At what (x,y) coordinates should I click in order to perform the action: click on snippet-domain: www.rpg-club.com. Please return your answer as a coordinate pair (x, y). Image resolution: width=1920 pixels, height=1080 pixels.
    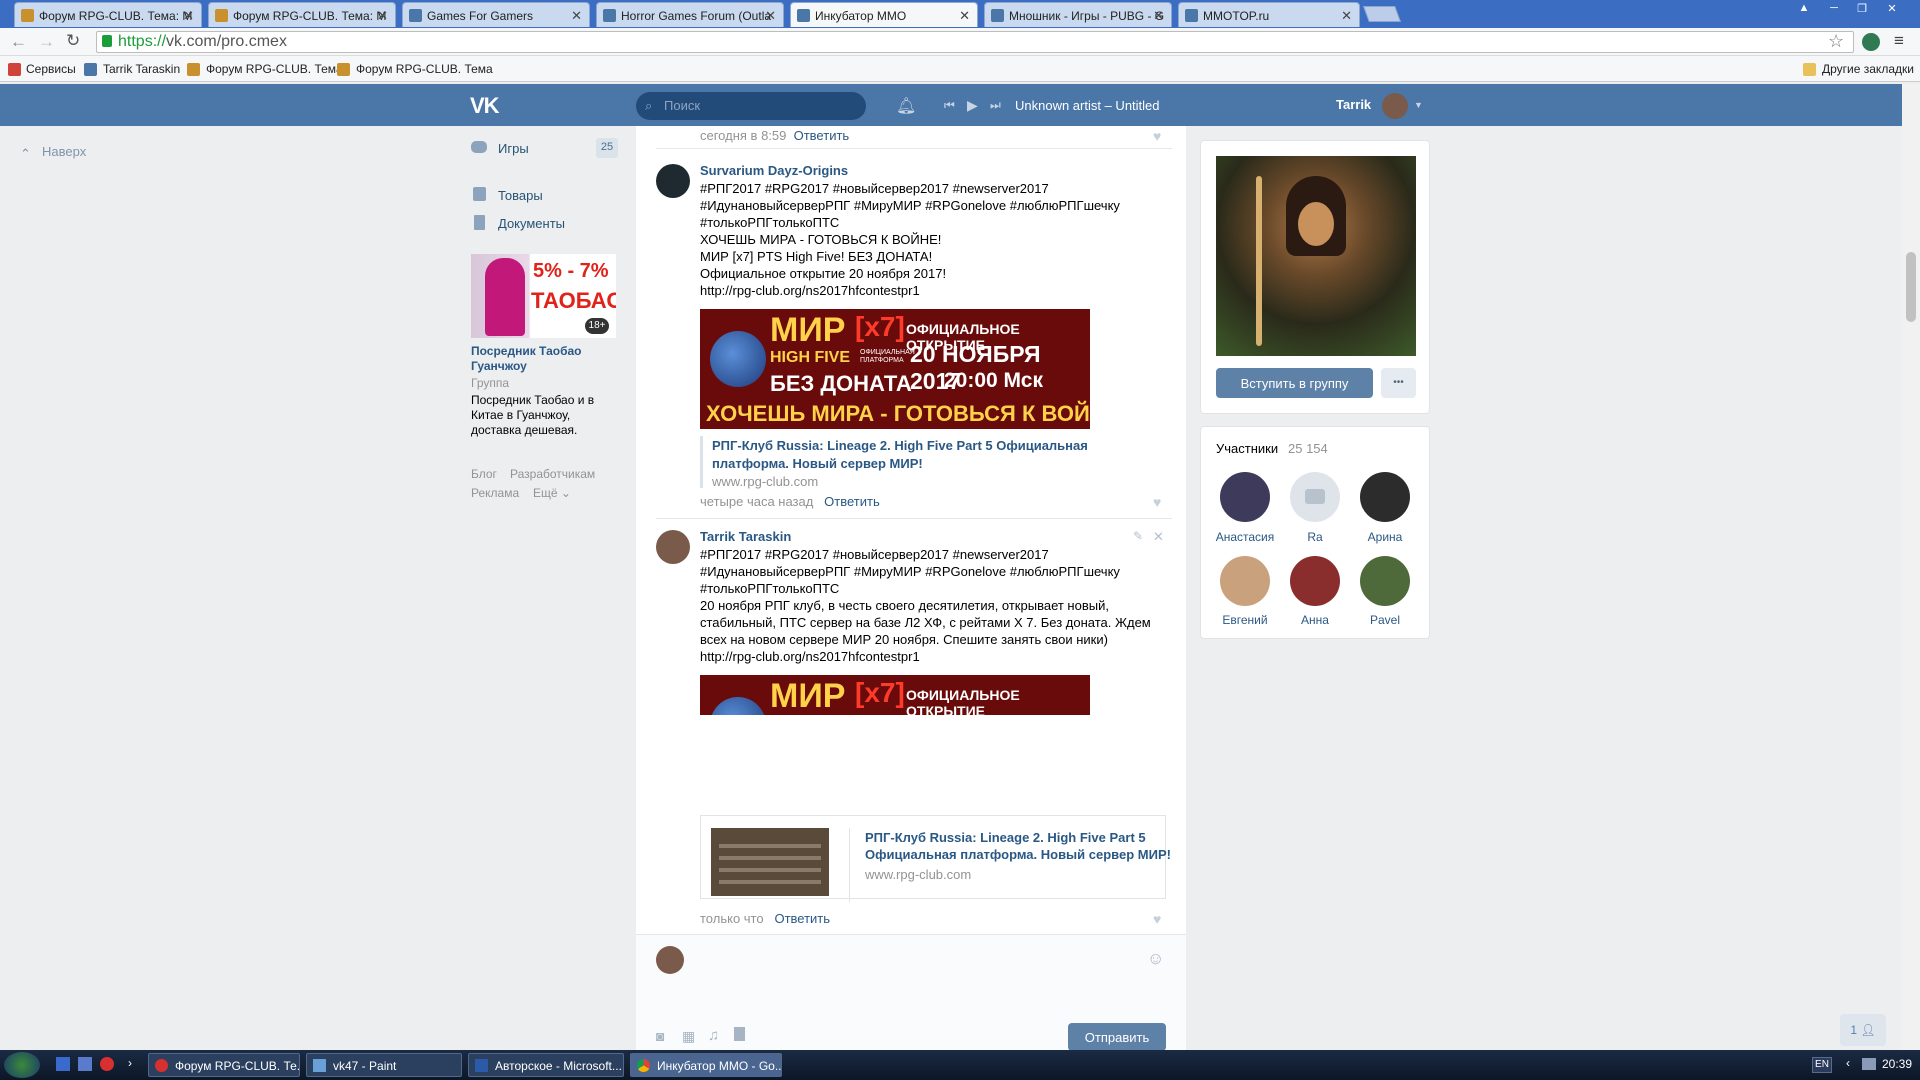
    Looking at the image, I should click on (765, 481).